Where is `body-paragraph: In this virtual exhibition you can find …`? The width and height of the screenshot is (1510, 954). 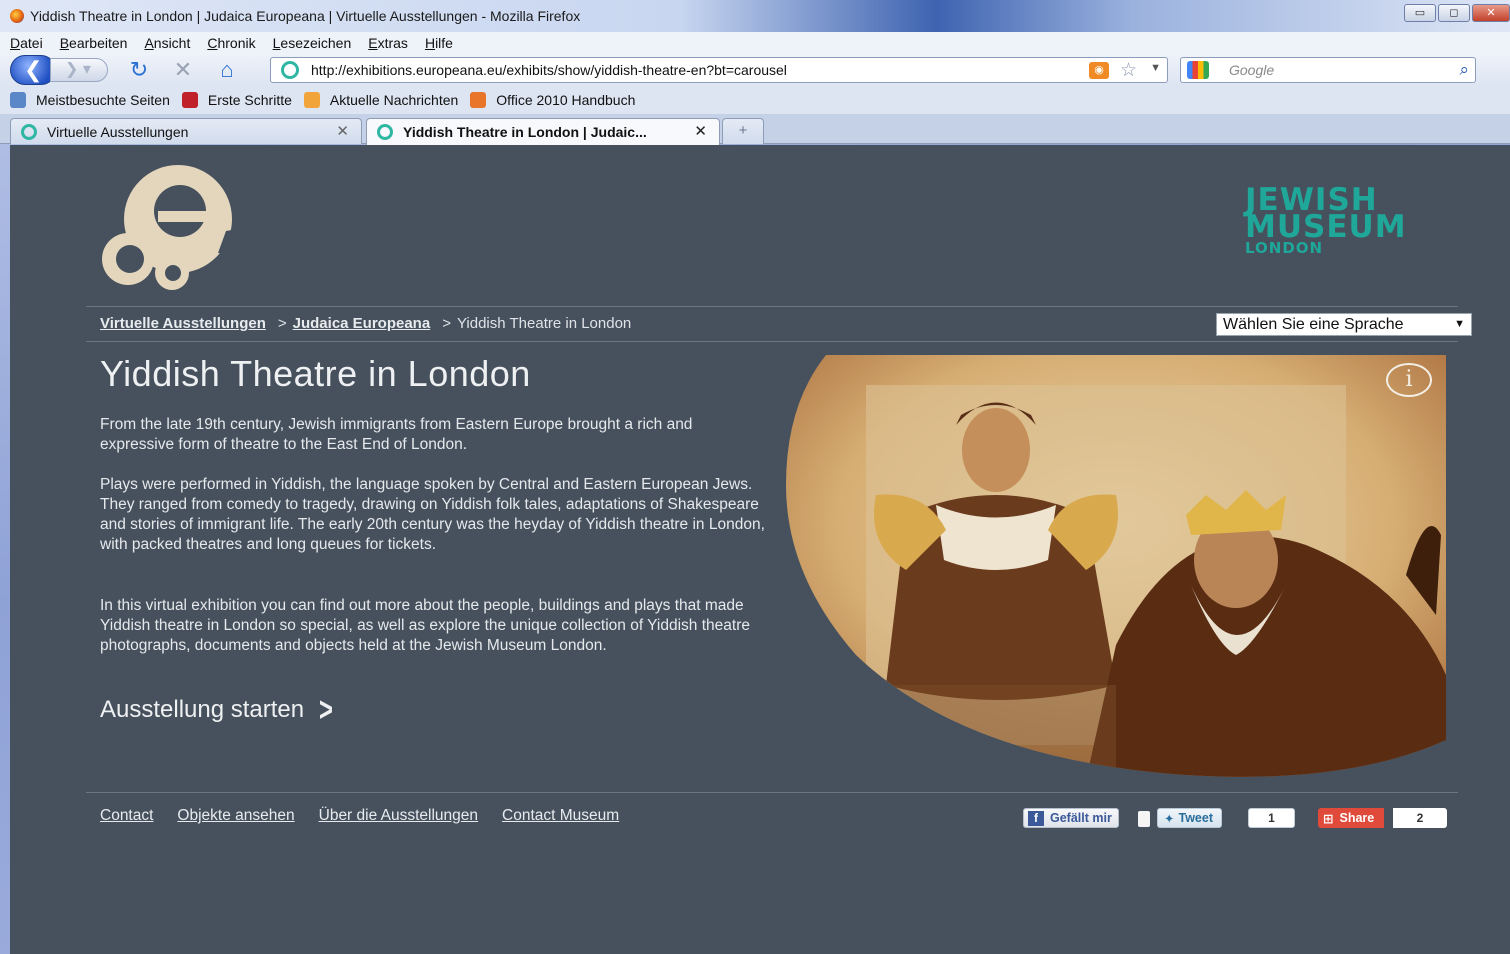 body-paragraph: In this virtual exhibition you can find … is located at coordinates (425, 625).